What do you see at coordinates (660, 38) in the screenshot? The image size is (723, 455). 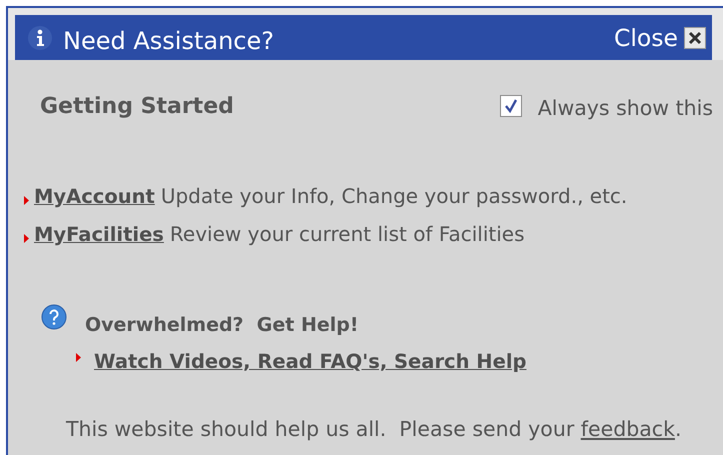 I see `close-button: Close` at bounding box center [660, 38].